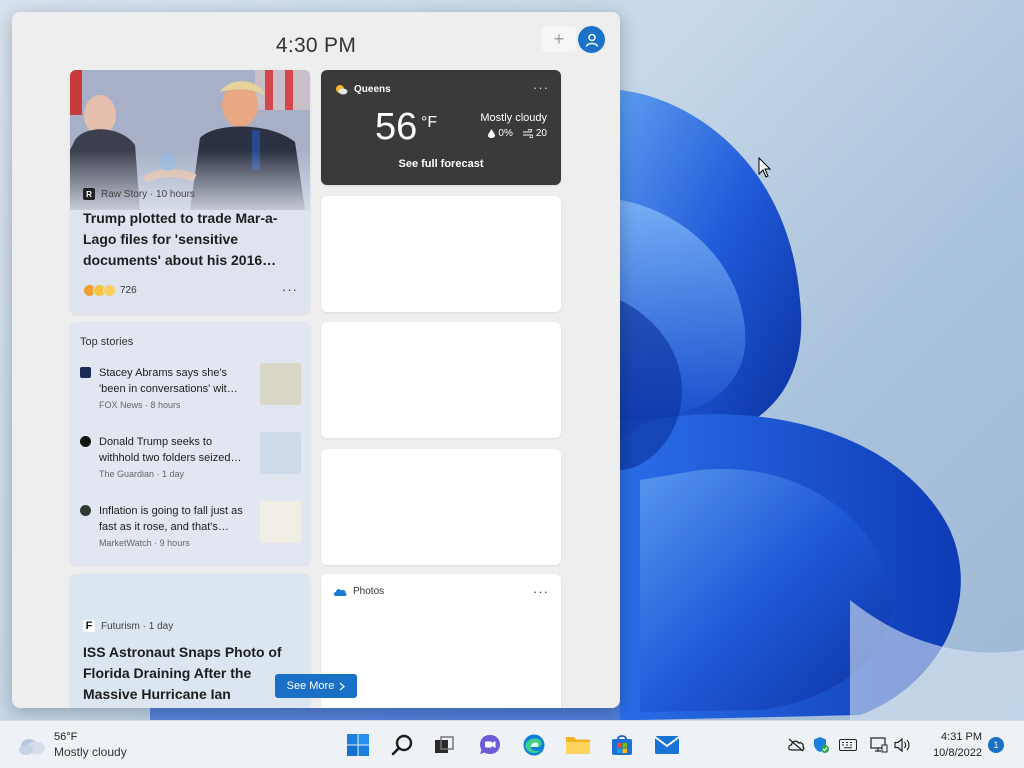 The image size is (1024, 768). What do you see at coordinates (139, 194) in the screenshot?
I see `hero-source: R Raw Story · 10 hours` at bounding box center [139, 194].